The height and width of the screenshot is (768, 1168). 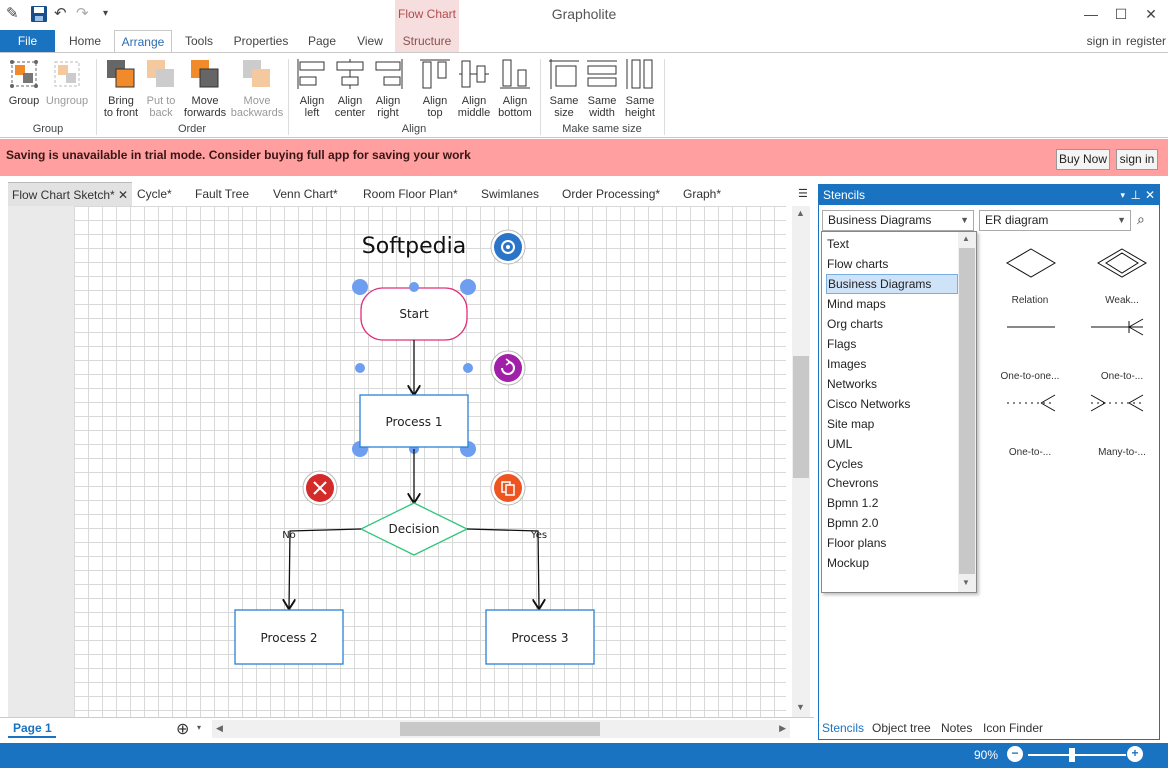 I want to click on category-dropdown: Business Diagrams ▼, so click(x=898, y=220).